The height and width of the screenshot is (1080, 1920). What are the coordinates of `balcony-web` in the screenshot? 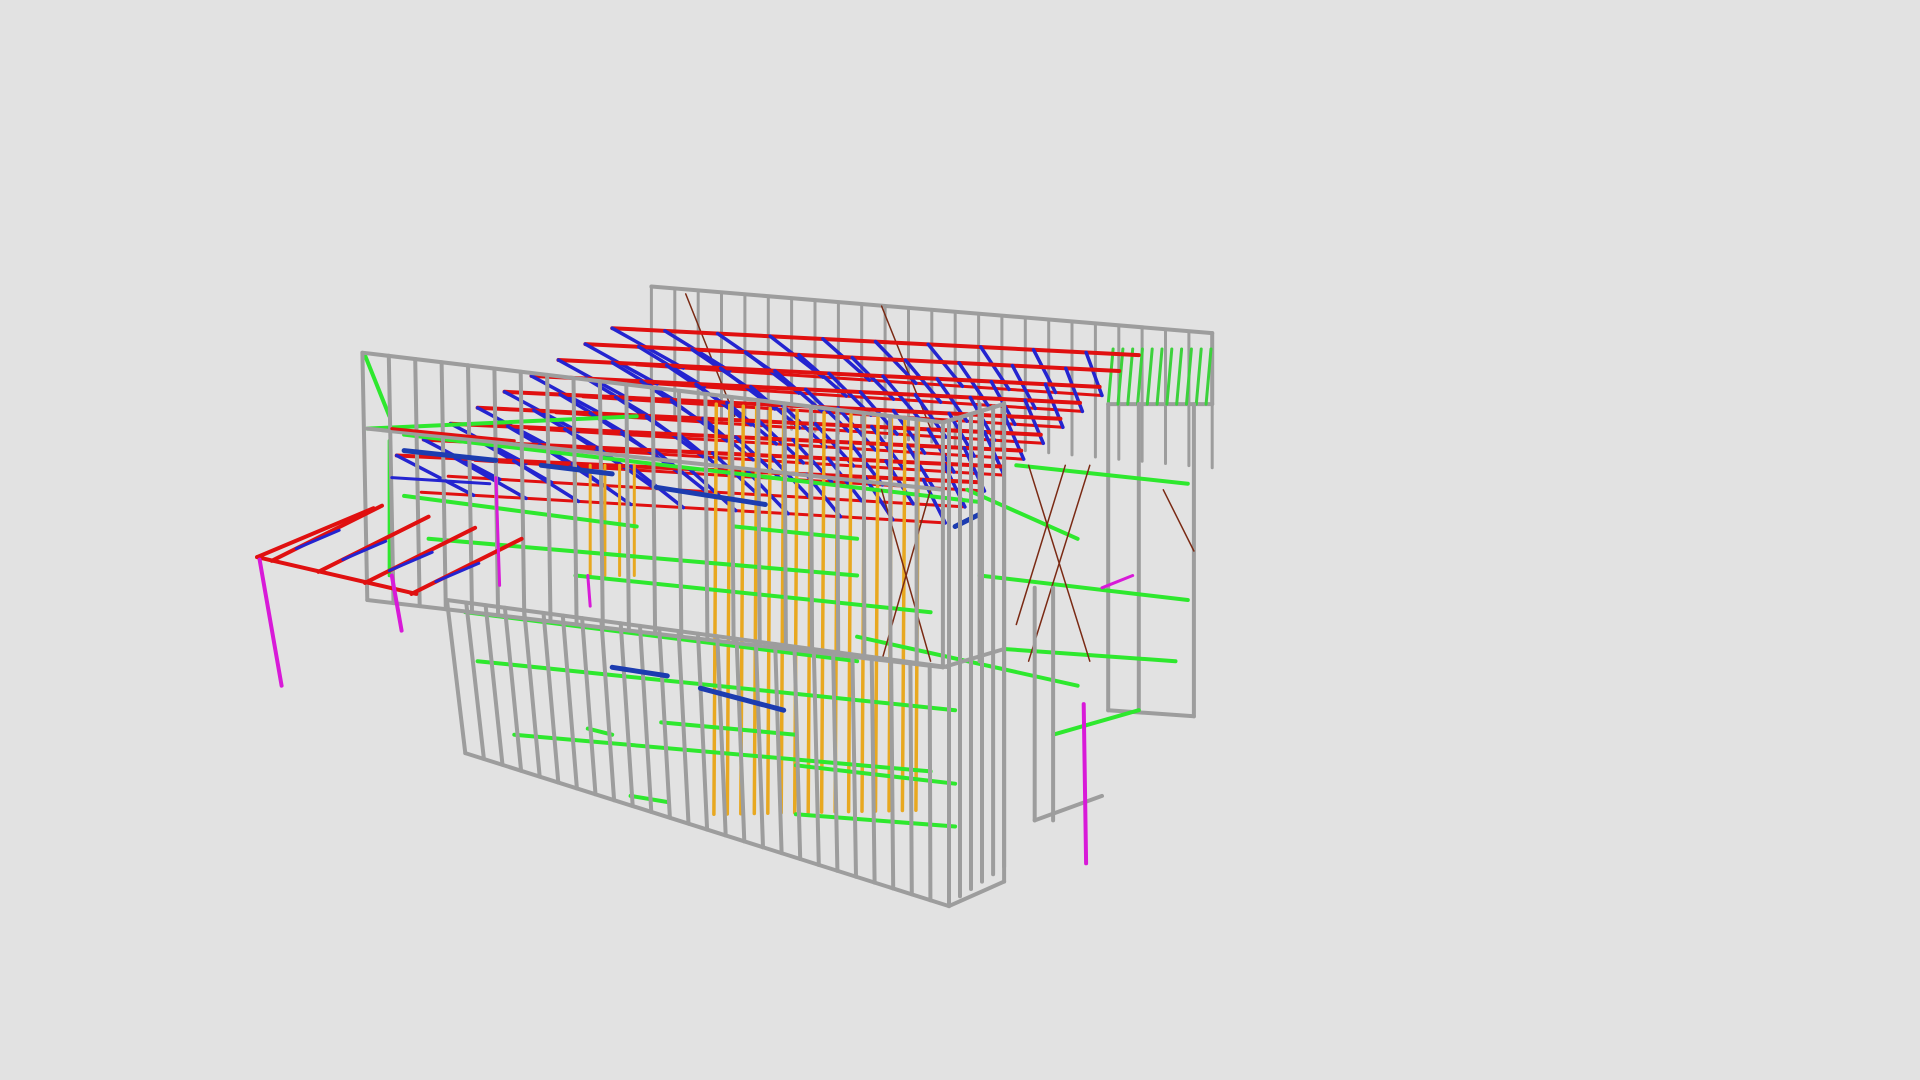 It's located at (410, 561).